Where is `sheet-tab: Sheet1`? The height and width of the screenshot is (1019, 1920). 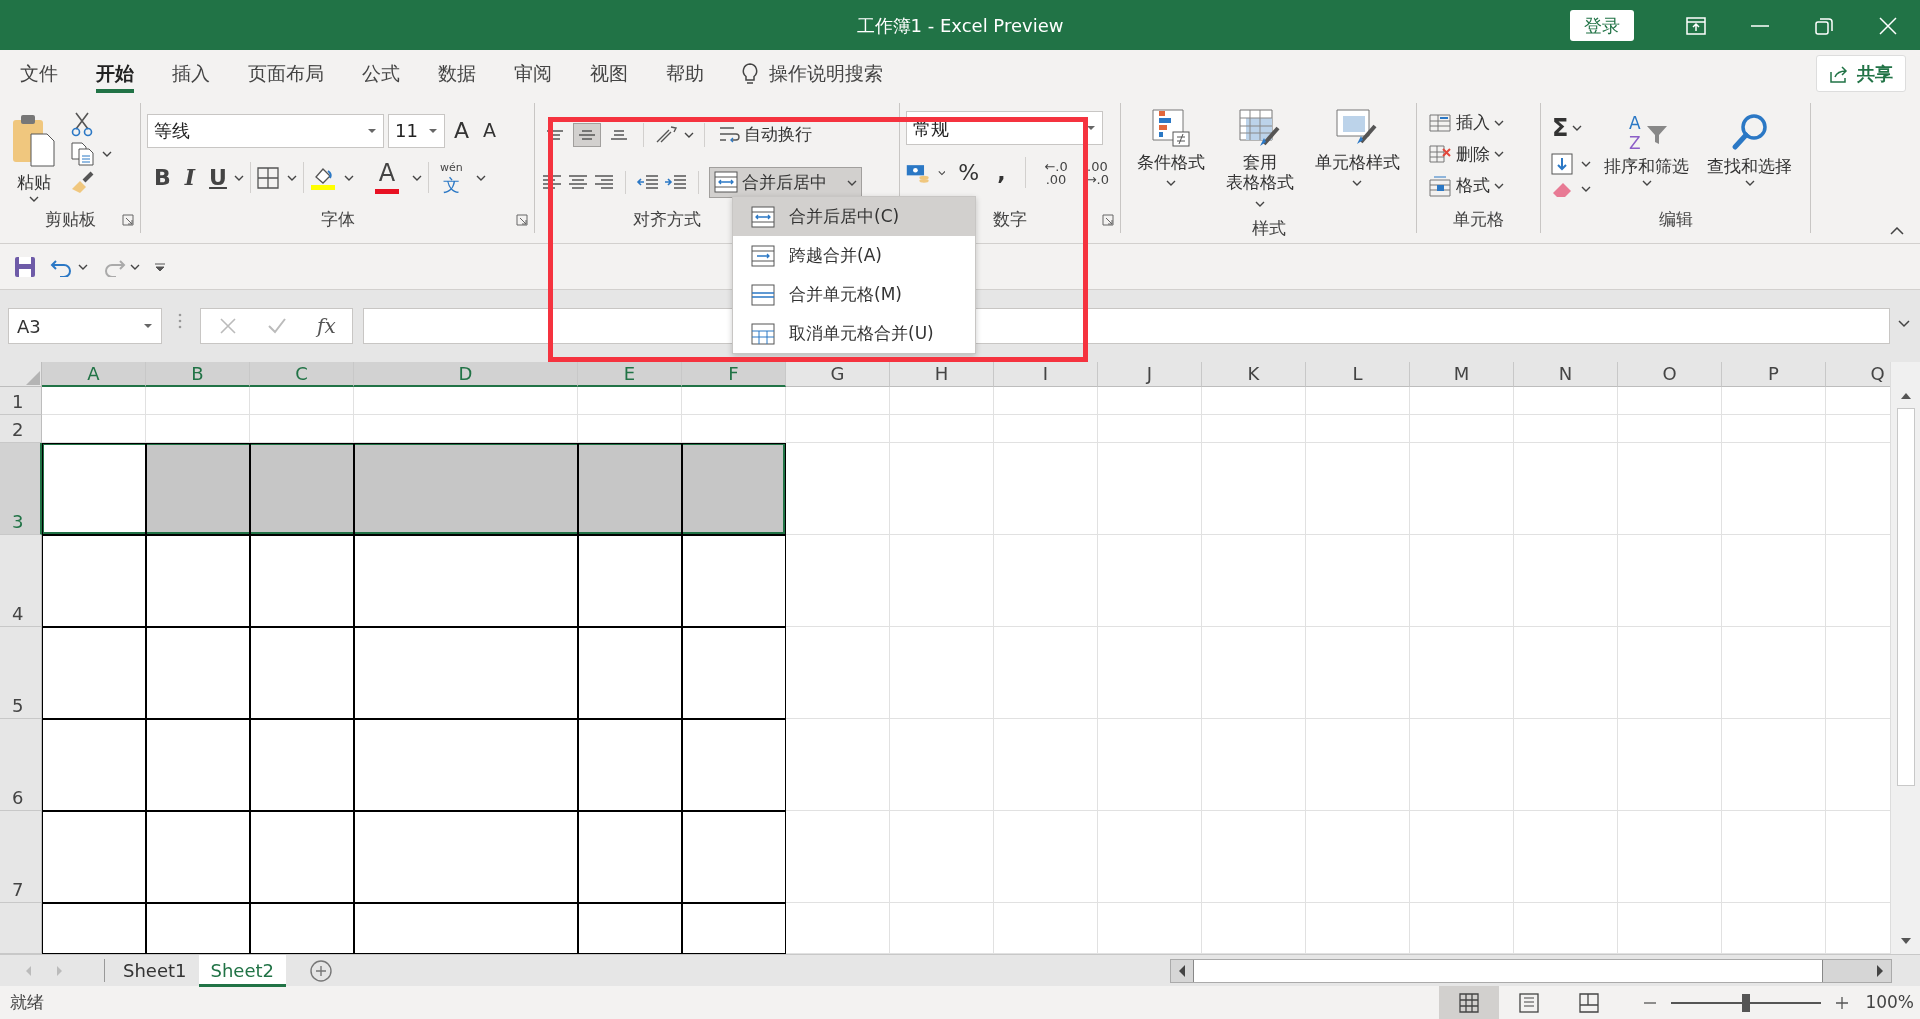
sheet-tab: Sheet1 is located at coordinates (155, 970).